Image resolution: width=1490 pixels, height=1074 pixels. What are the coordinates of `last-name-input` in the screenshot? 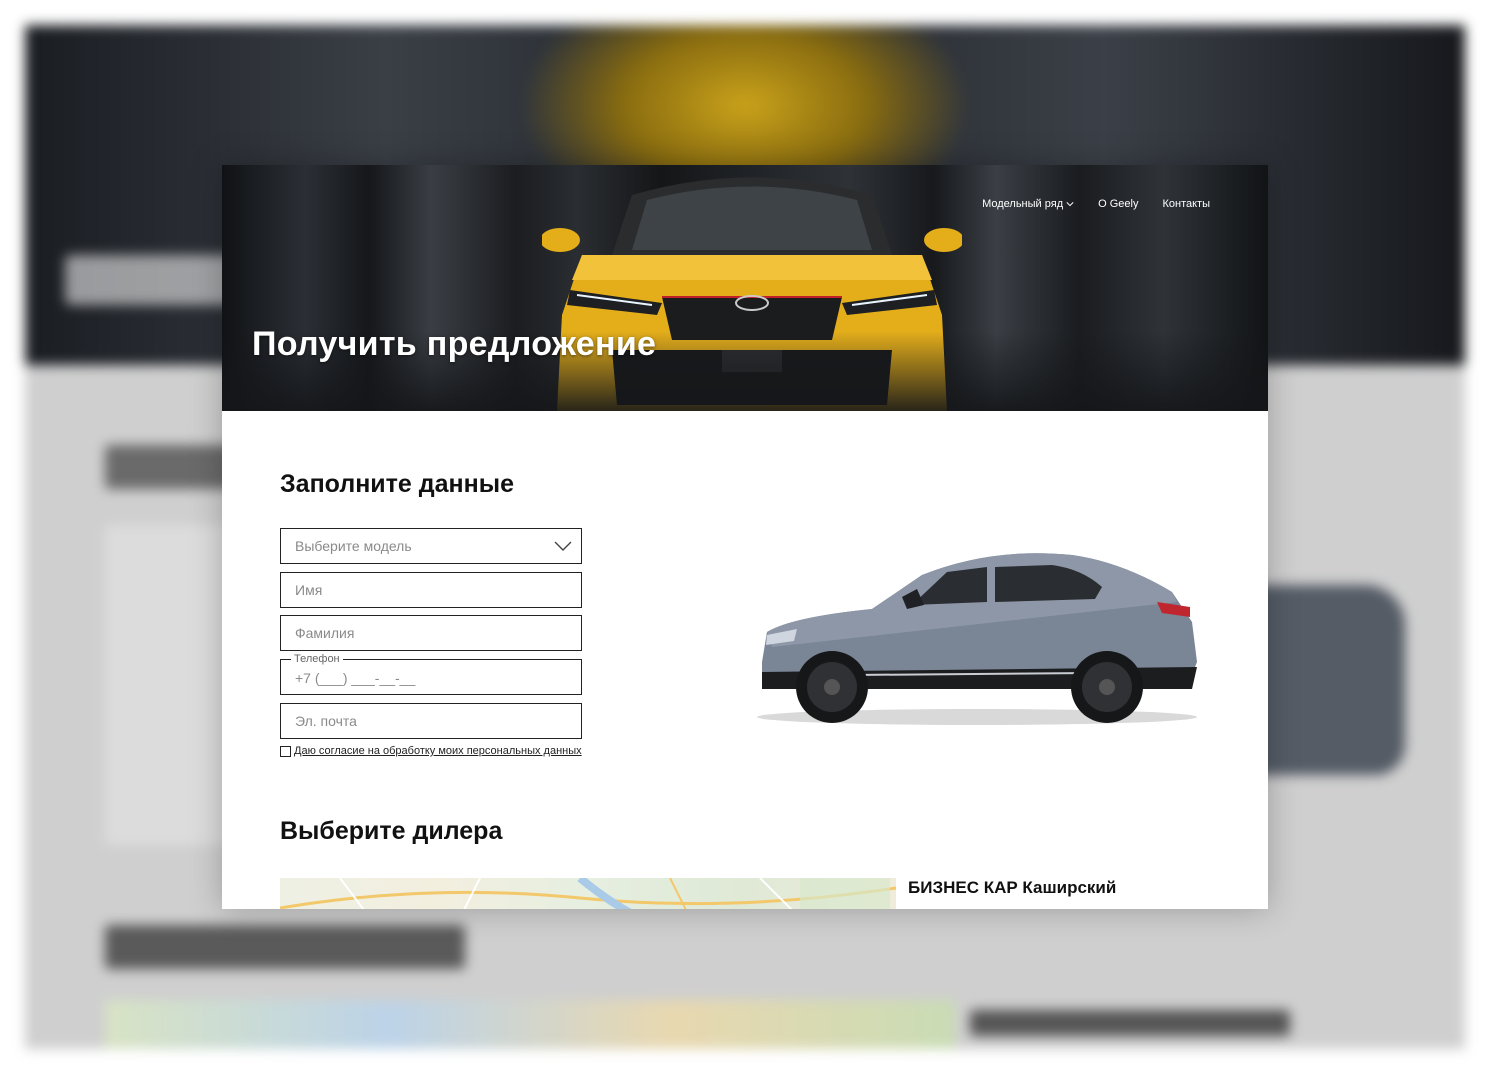 It's located at (431, 633).